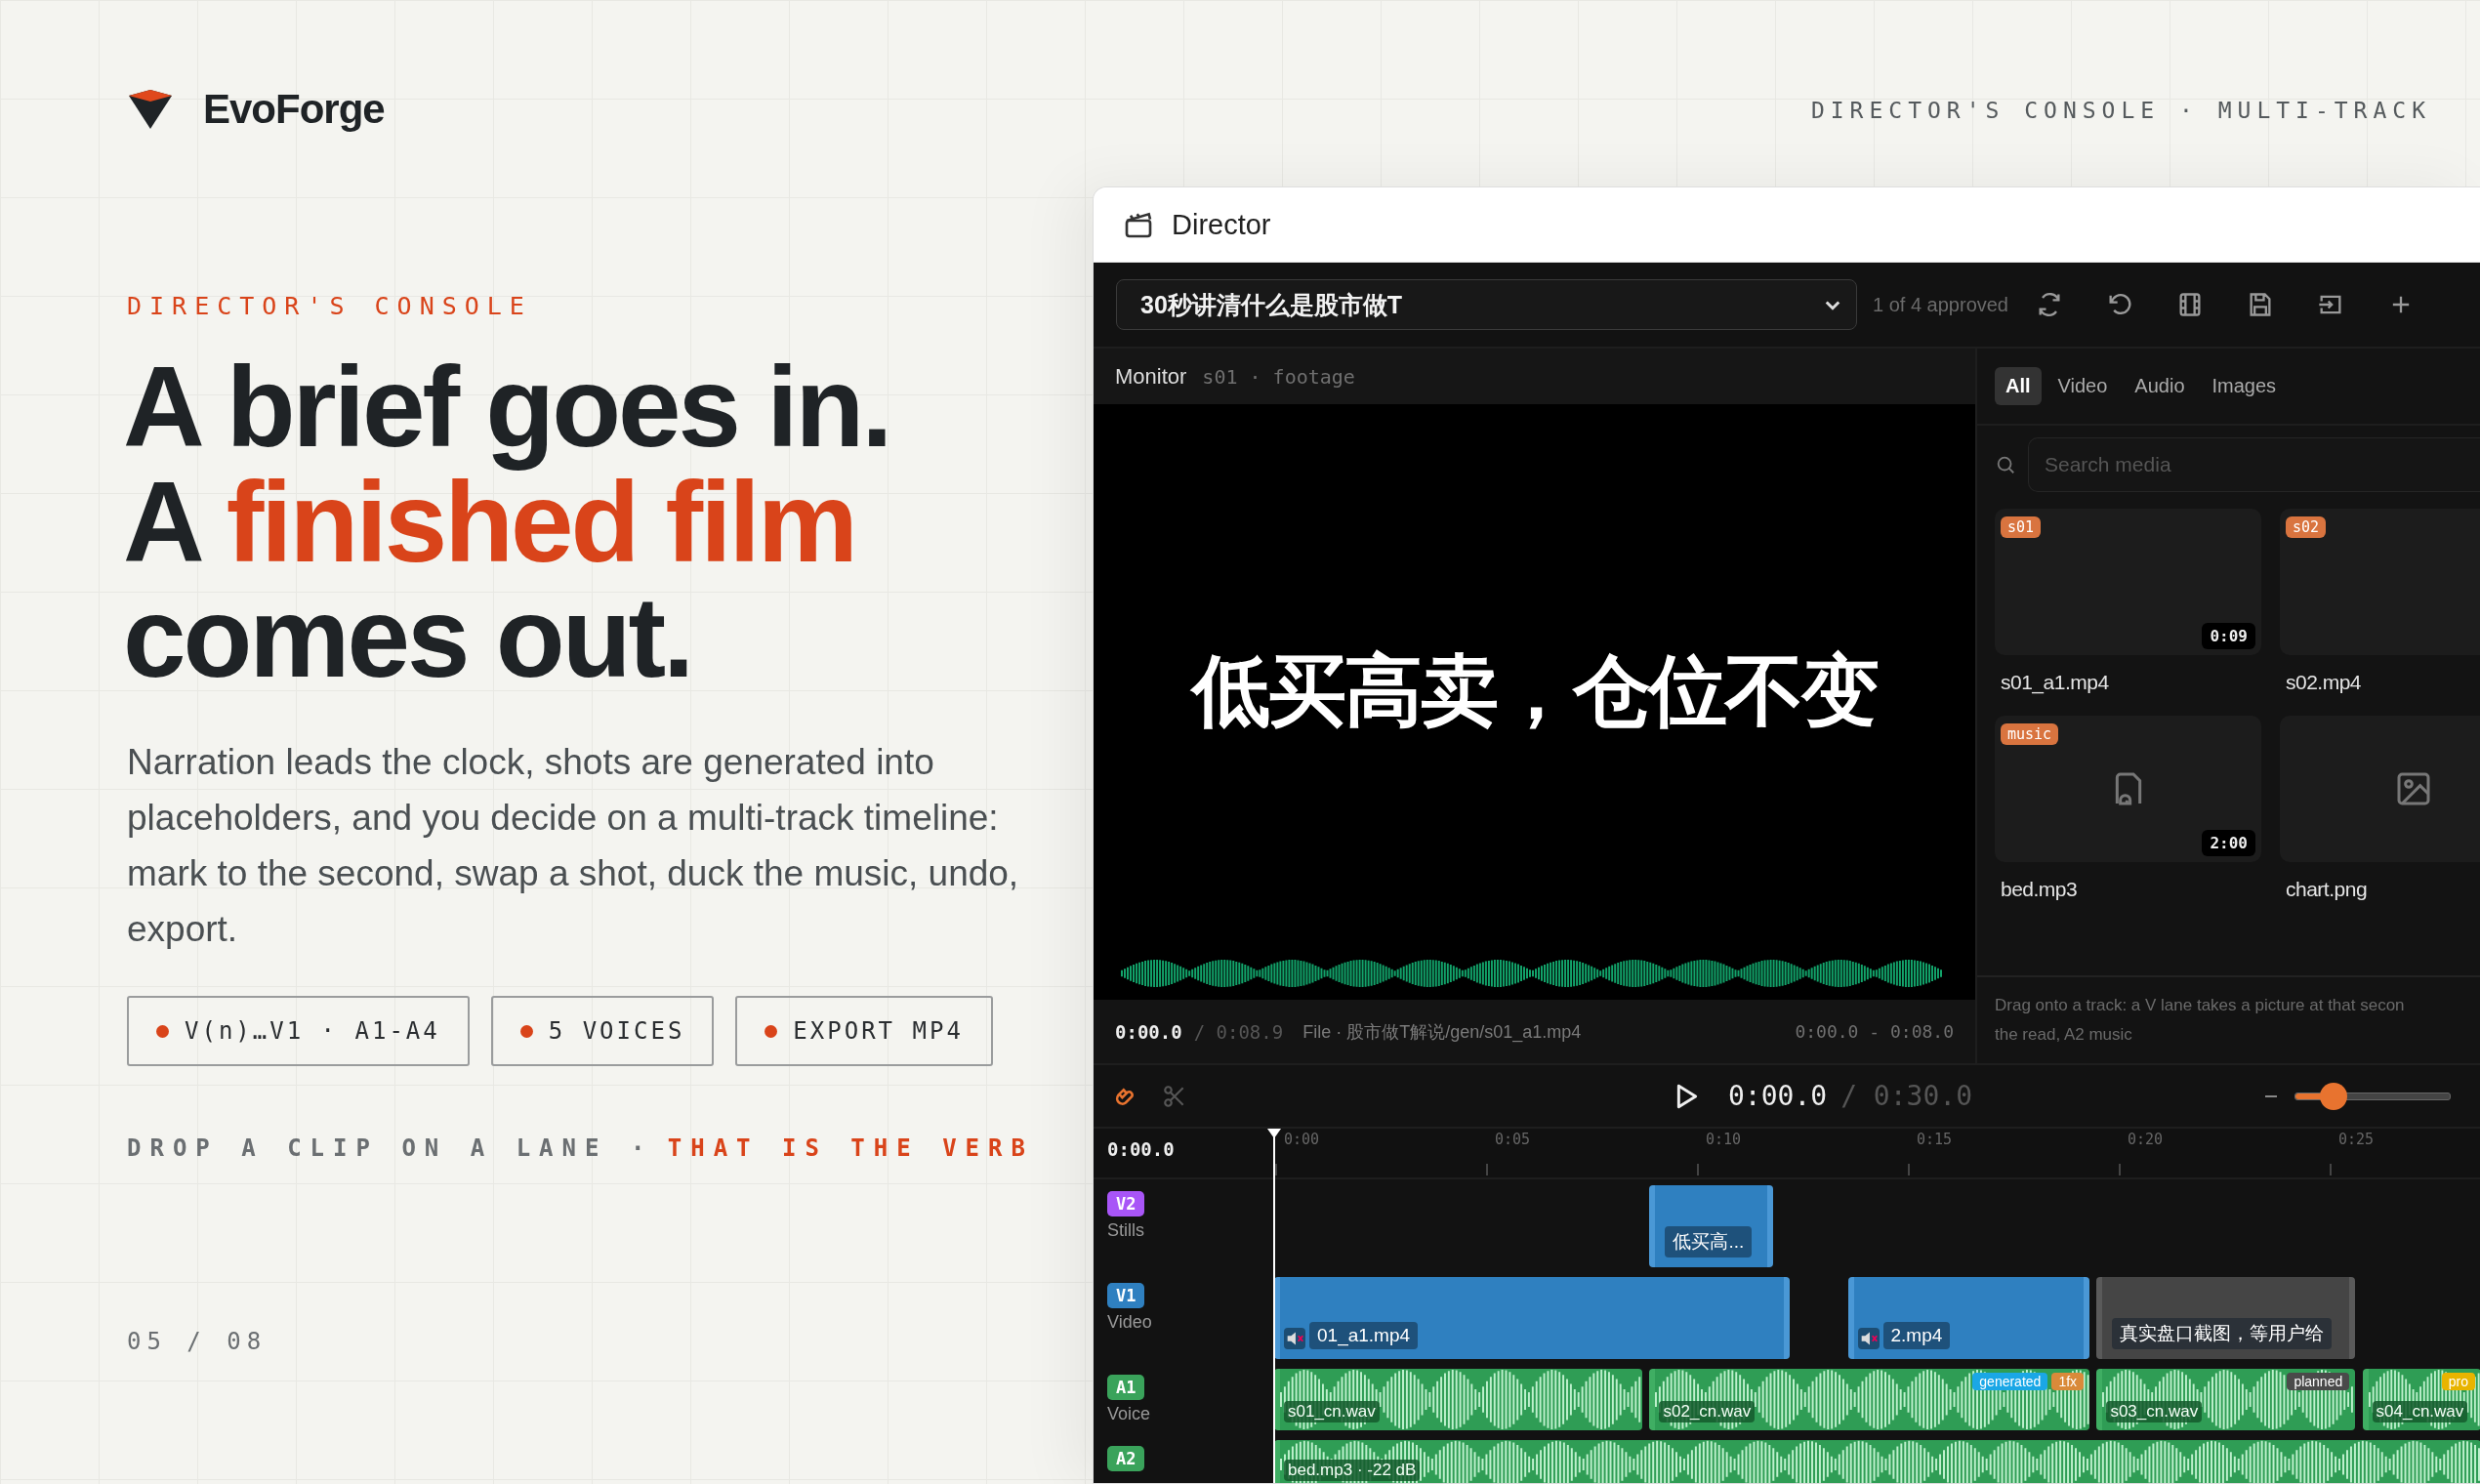 The height and width of the screenshot is (1484, 2480). What do you see at coordinates (864, 1031) in the screenshot?
I see `feature-chip: EXPORT MP4` at bounding box center [864, 1031].